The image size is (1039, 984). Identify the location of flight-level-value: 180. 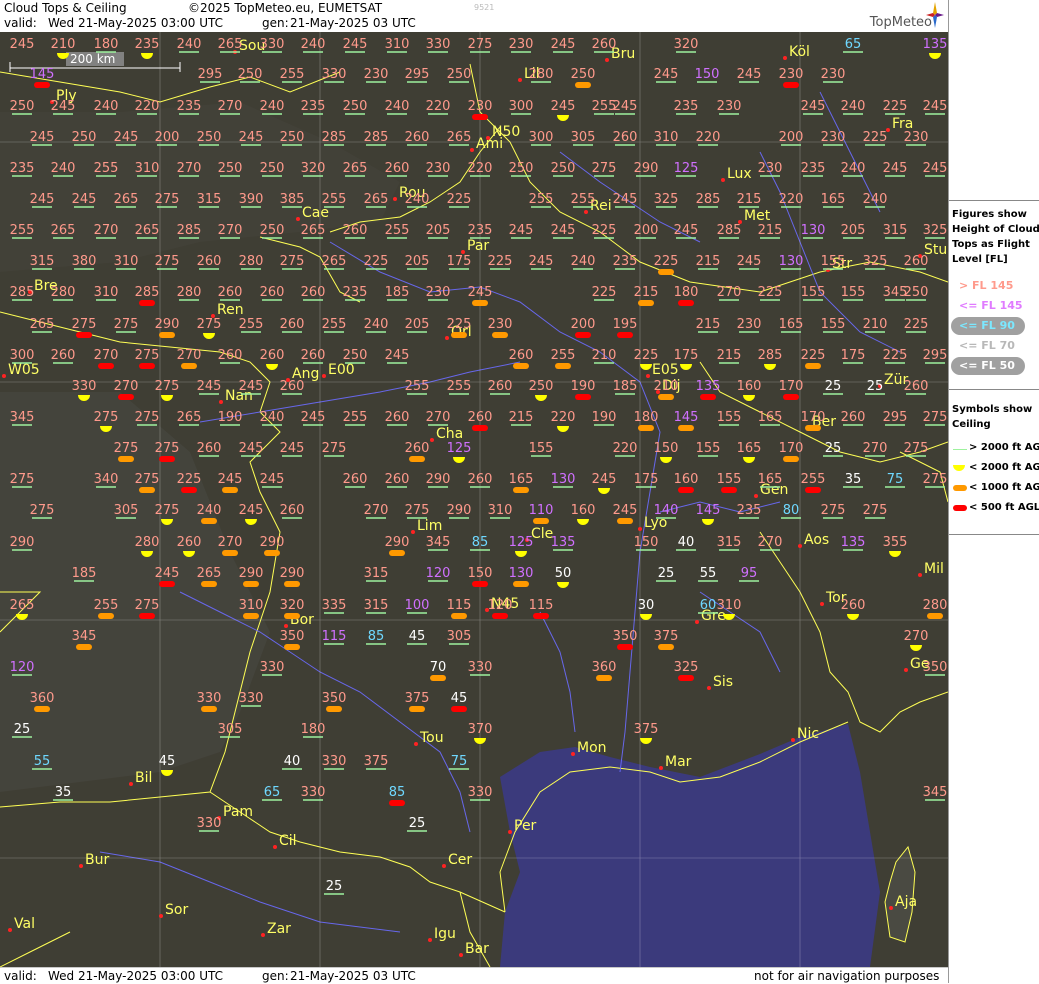
(686, 292).